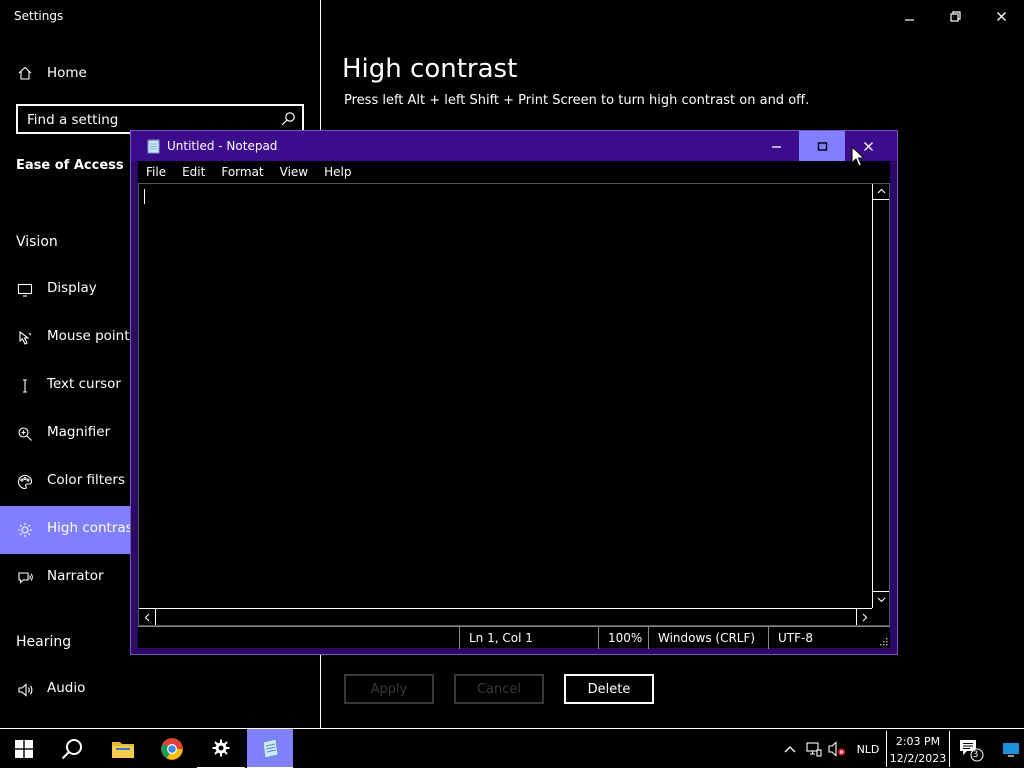 The height and width of the screenshot is (768, 1024). I want to click on search-input, so click(147, 120).